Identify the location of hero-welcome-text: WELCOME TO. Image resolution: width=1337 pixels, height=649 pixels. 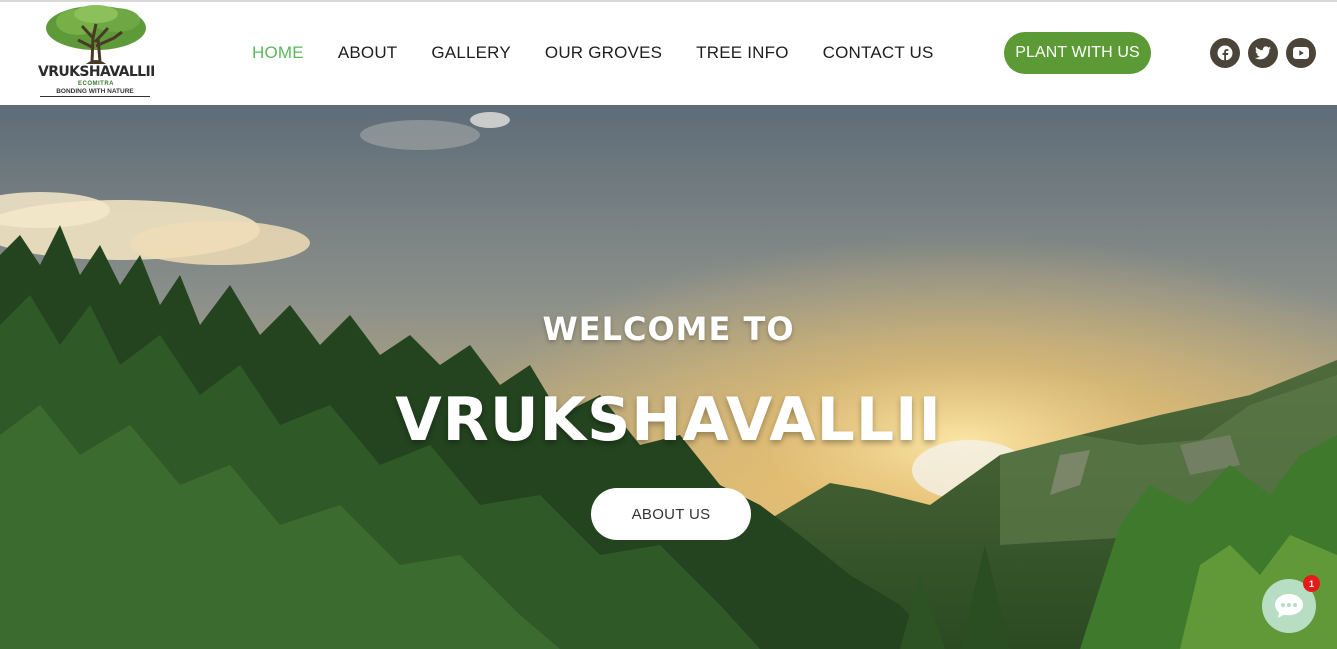
(668, 329).